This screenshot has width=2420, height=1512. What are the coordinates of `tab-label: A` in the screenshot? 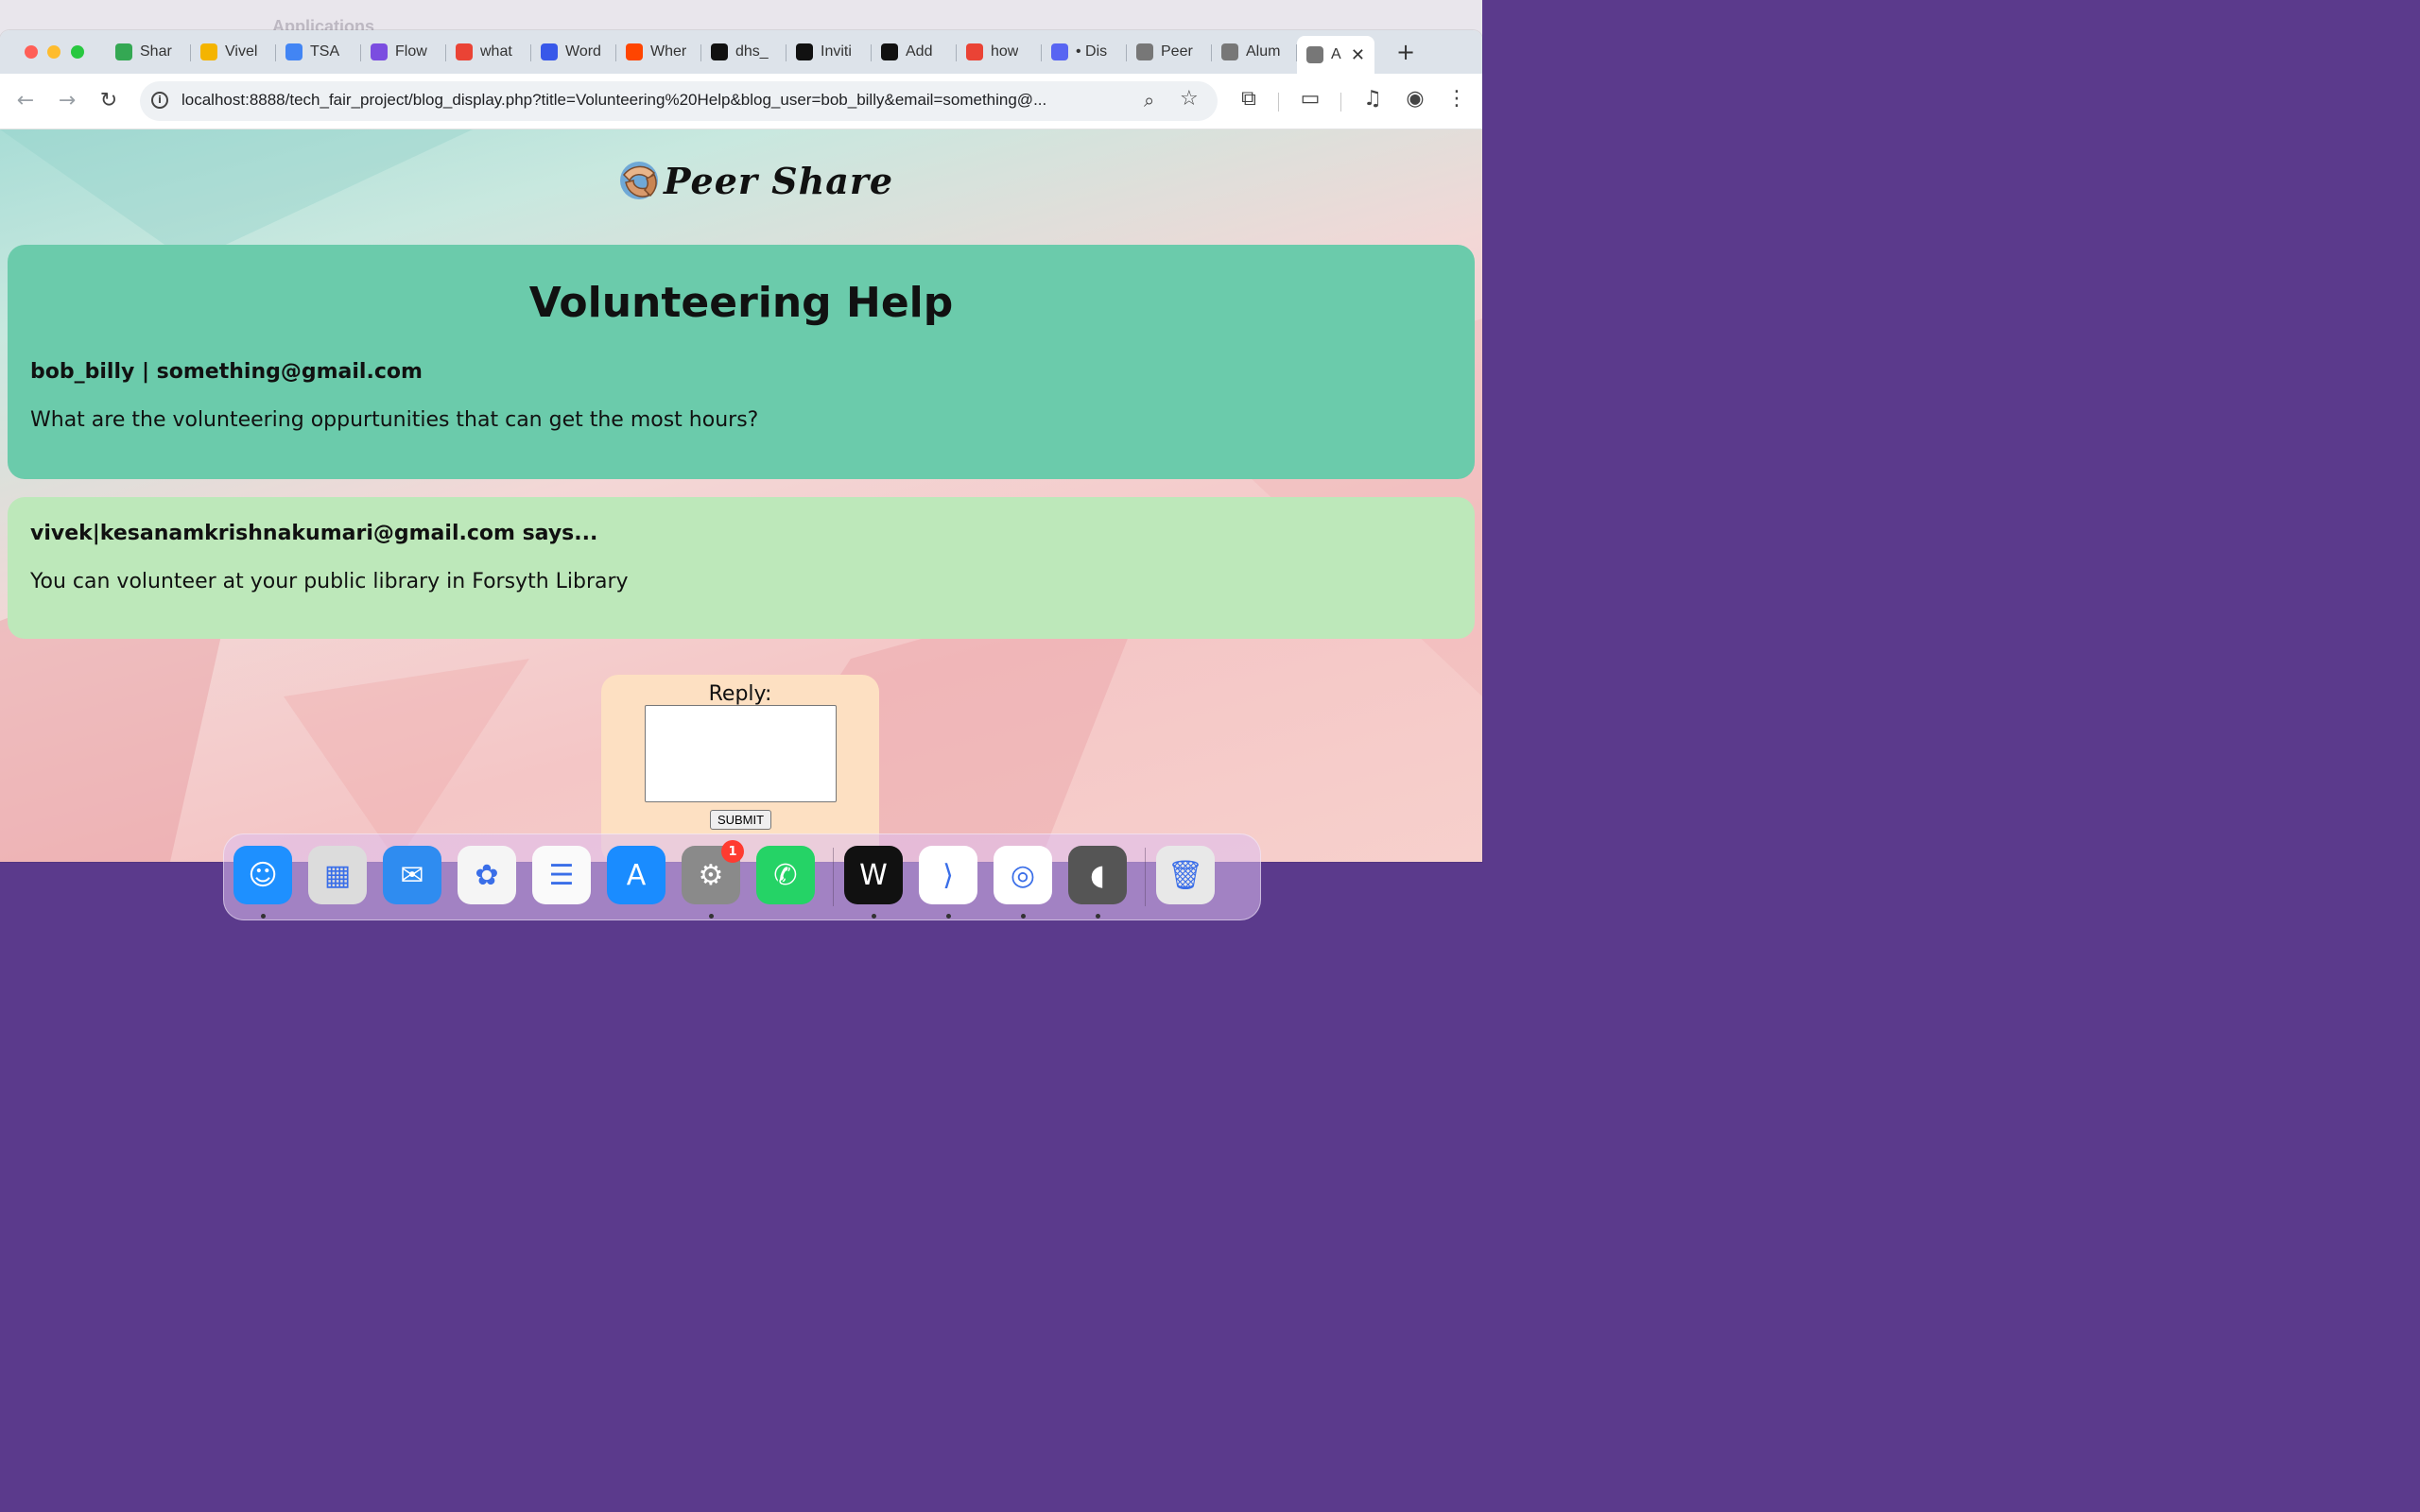 It's located at (1336, 54).